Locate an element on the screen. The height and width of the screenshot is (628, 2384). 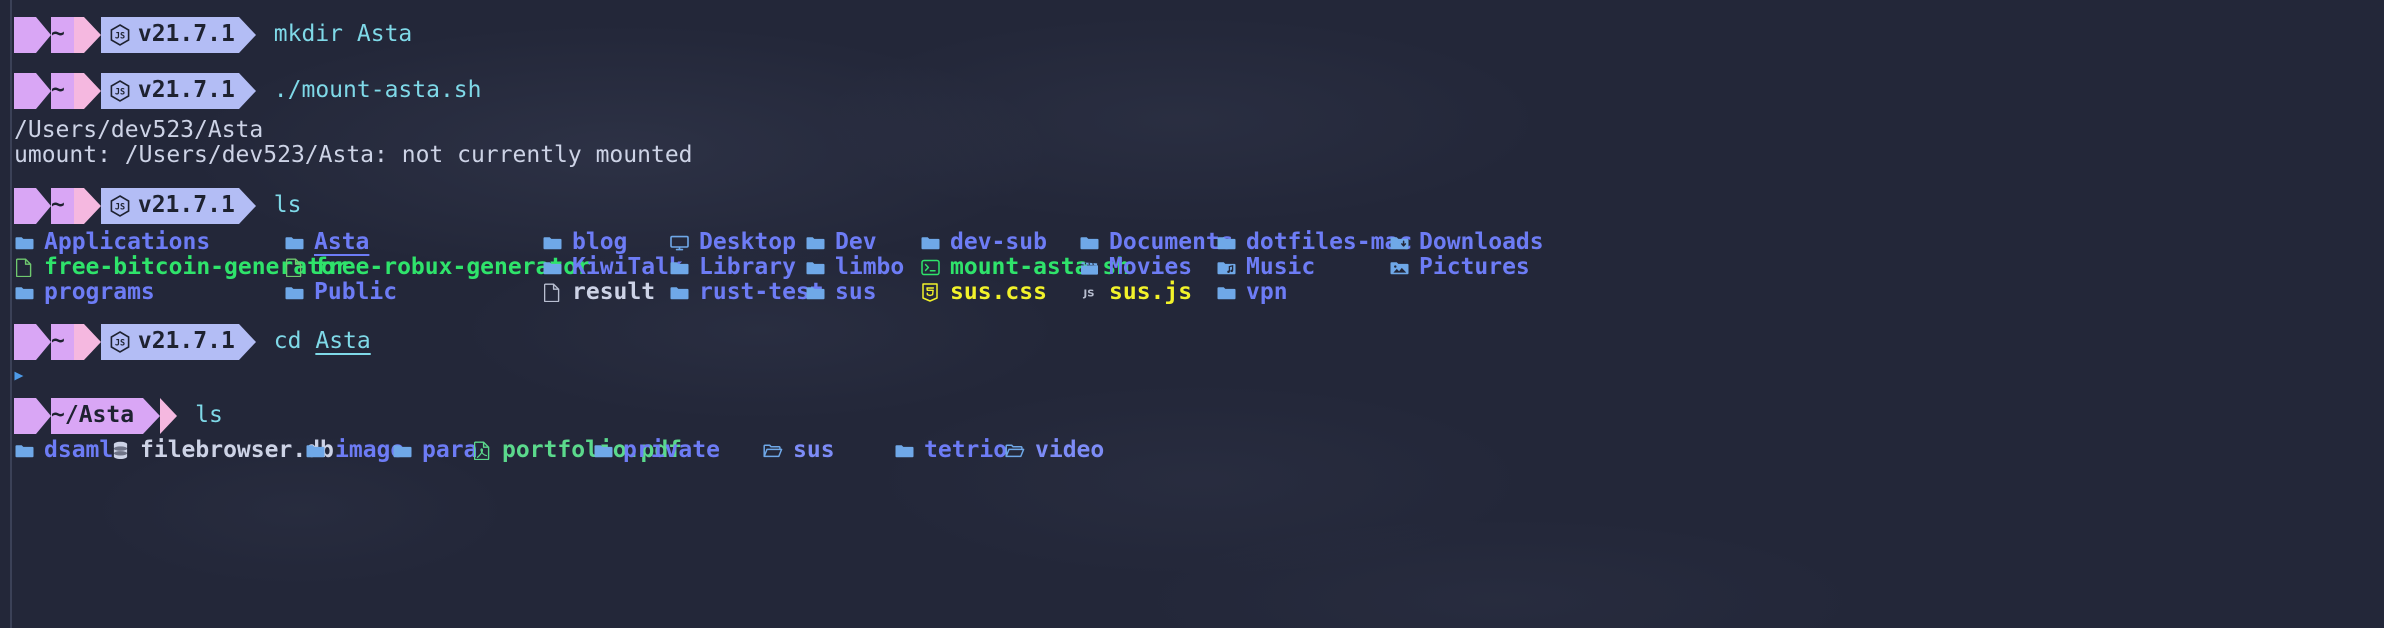
file-entry: result is located at coordinates (598, 292).